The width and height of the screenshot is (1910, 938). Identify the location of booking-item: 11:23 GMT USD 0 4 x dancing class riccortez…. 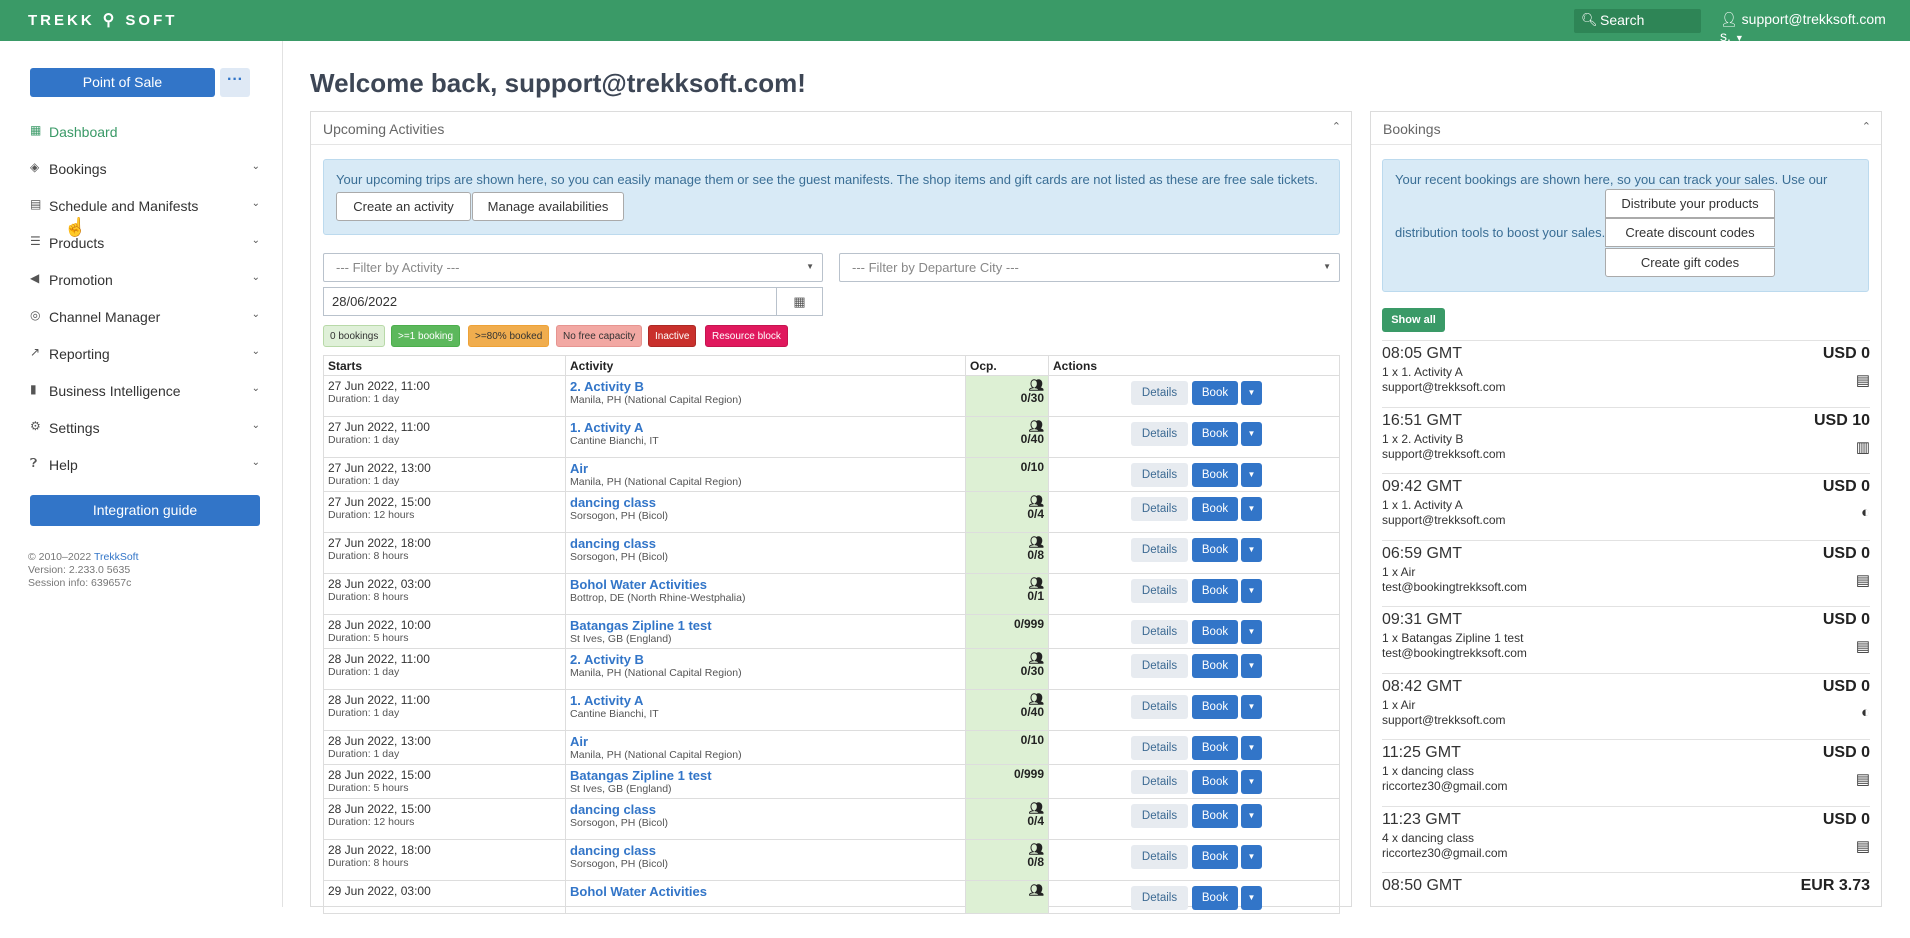
(1626, 838).